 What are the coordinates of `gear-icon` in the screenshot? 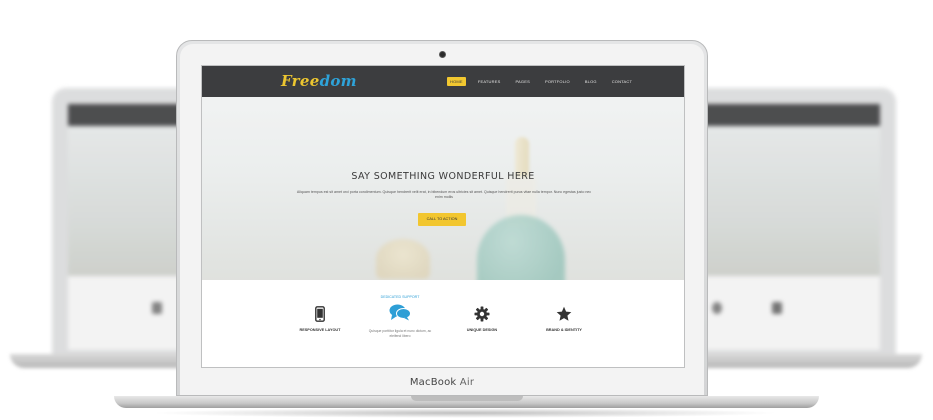 It's located at (482, 314).